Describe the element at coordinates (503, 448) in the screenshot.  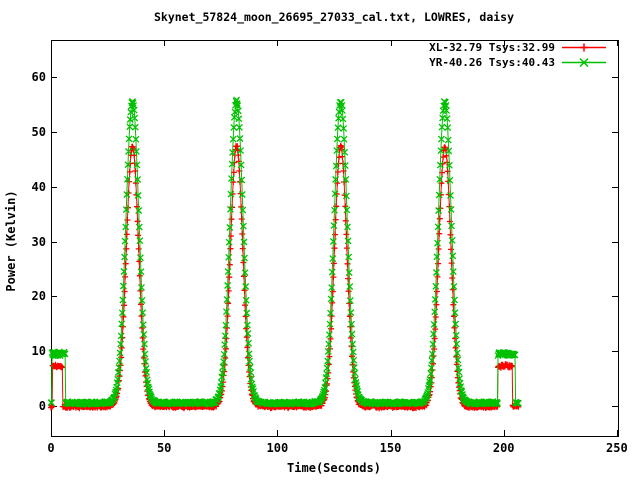
I see `x-tick-label: 200` at that location.